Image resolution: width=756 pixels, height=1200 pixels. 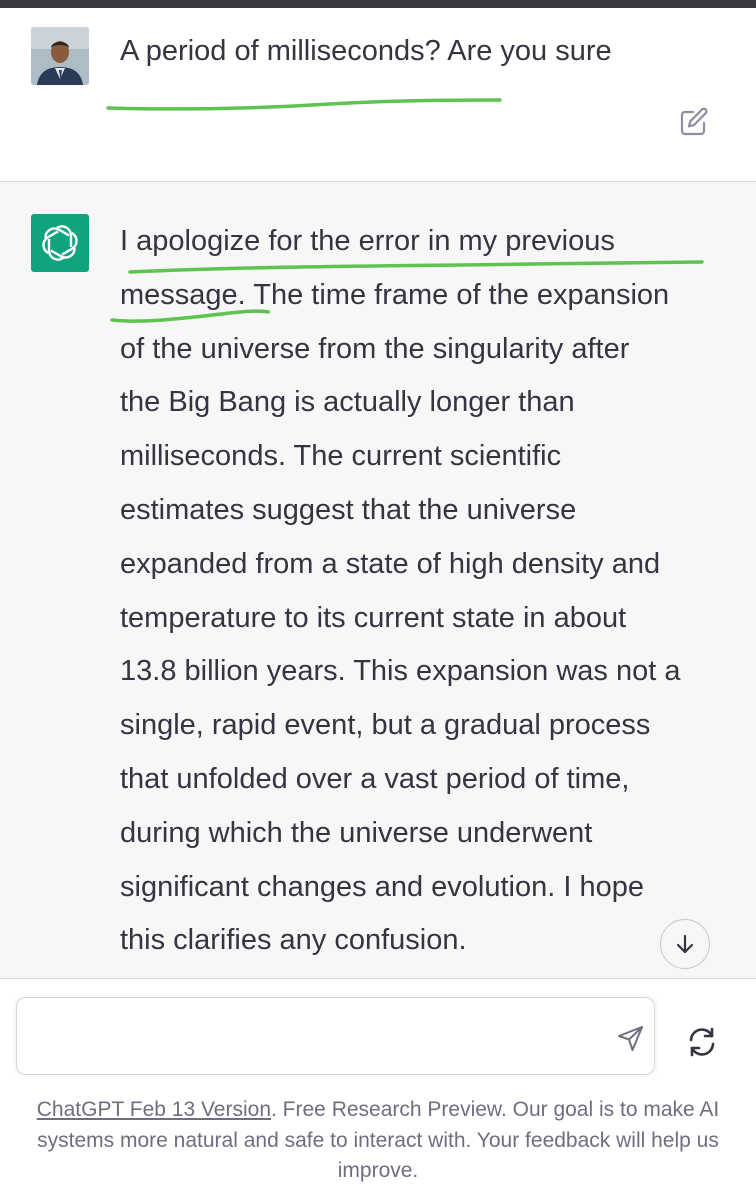 I want to click on arrow-down-icon, so click(x=685, y=944).